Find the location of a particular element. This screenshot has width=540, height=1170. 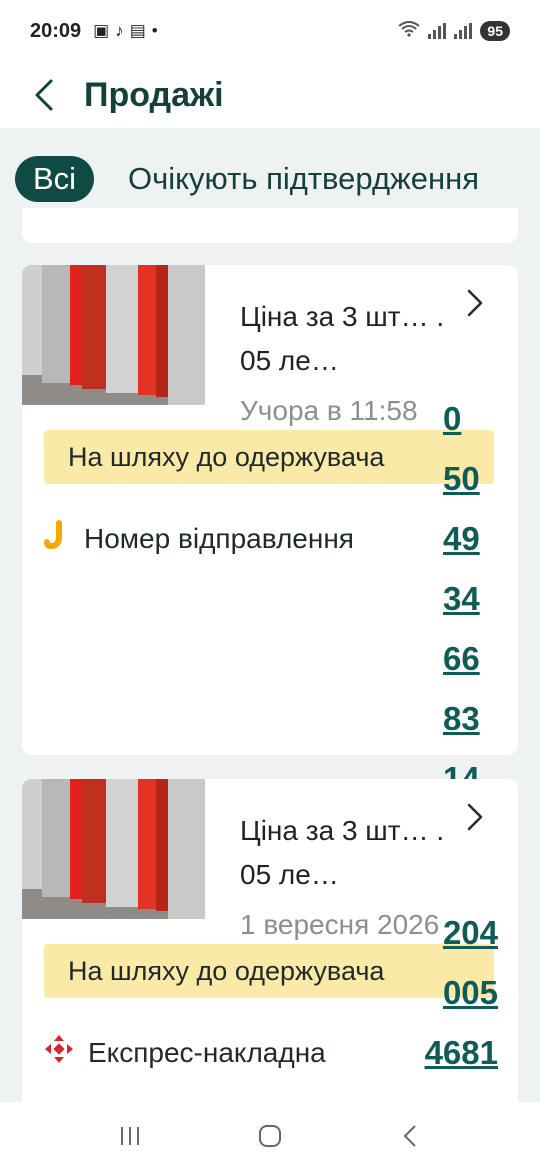

tracking-digit: 0 is located at coordinates (452, 418).